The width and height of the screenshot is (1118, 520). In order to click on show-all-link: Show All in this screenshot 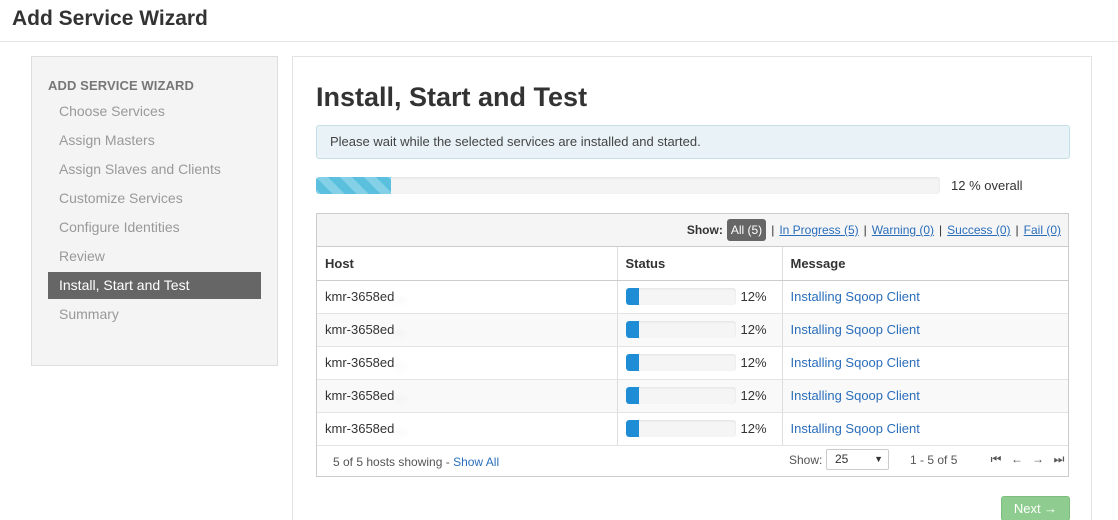, I will do `click(476, 462)`.